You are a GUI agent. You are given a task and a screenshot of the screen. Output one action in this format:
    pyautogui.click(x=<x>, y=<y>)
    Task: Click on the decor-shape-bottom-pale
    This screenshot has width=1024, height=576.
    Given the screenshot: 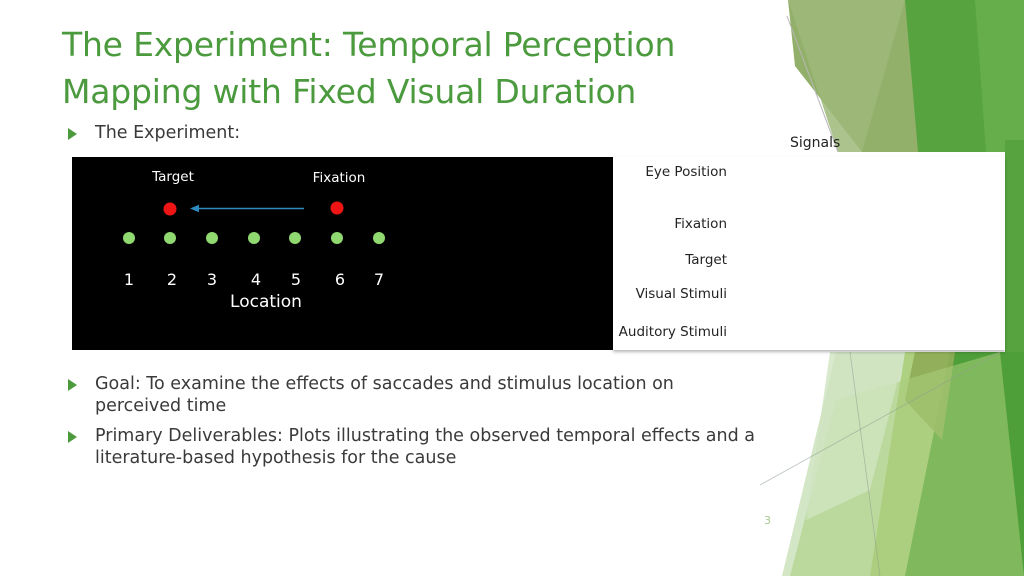 What is the action you would take?
    pyautogui.click(x=861, y=464)
    